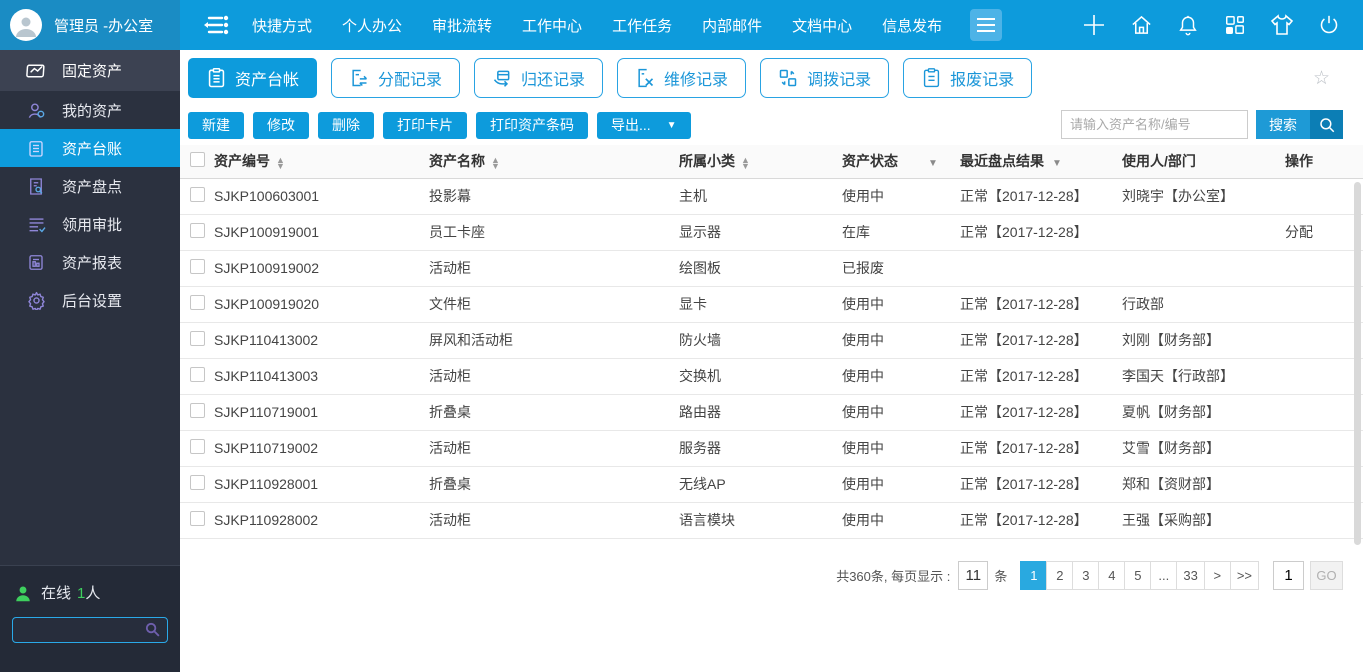 Image resolution: width=1363 pixels, height=672 pixels. Describe the element at coordinates (90, 186) in the screenshot. I see `sidebar-item-inventory: 资产盘点` at that location.